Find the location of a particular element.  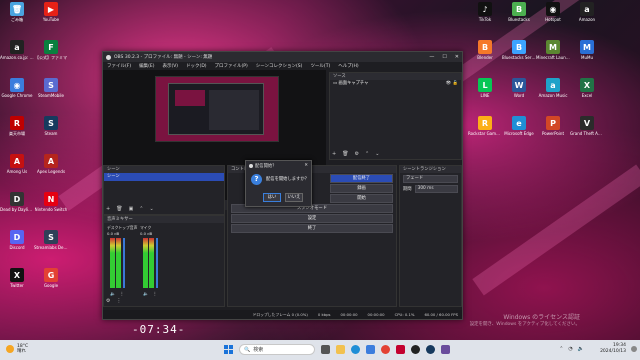

yes-button: はい is located at coordinates (272, 197).